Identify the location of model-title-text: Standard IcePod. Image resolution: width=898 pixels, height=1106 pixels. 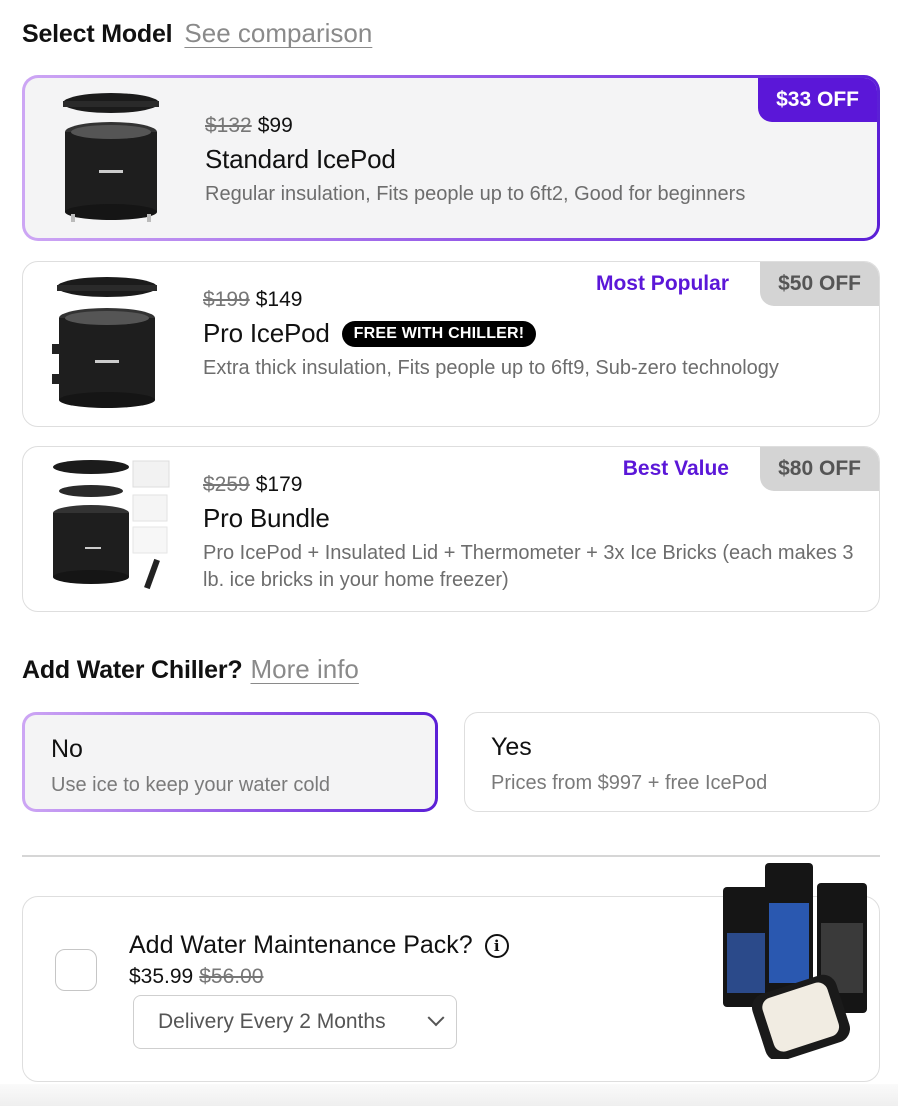
(300, 159).